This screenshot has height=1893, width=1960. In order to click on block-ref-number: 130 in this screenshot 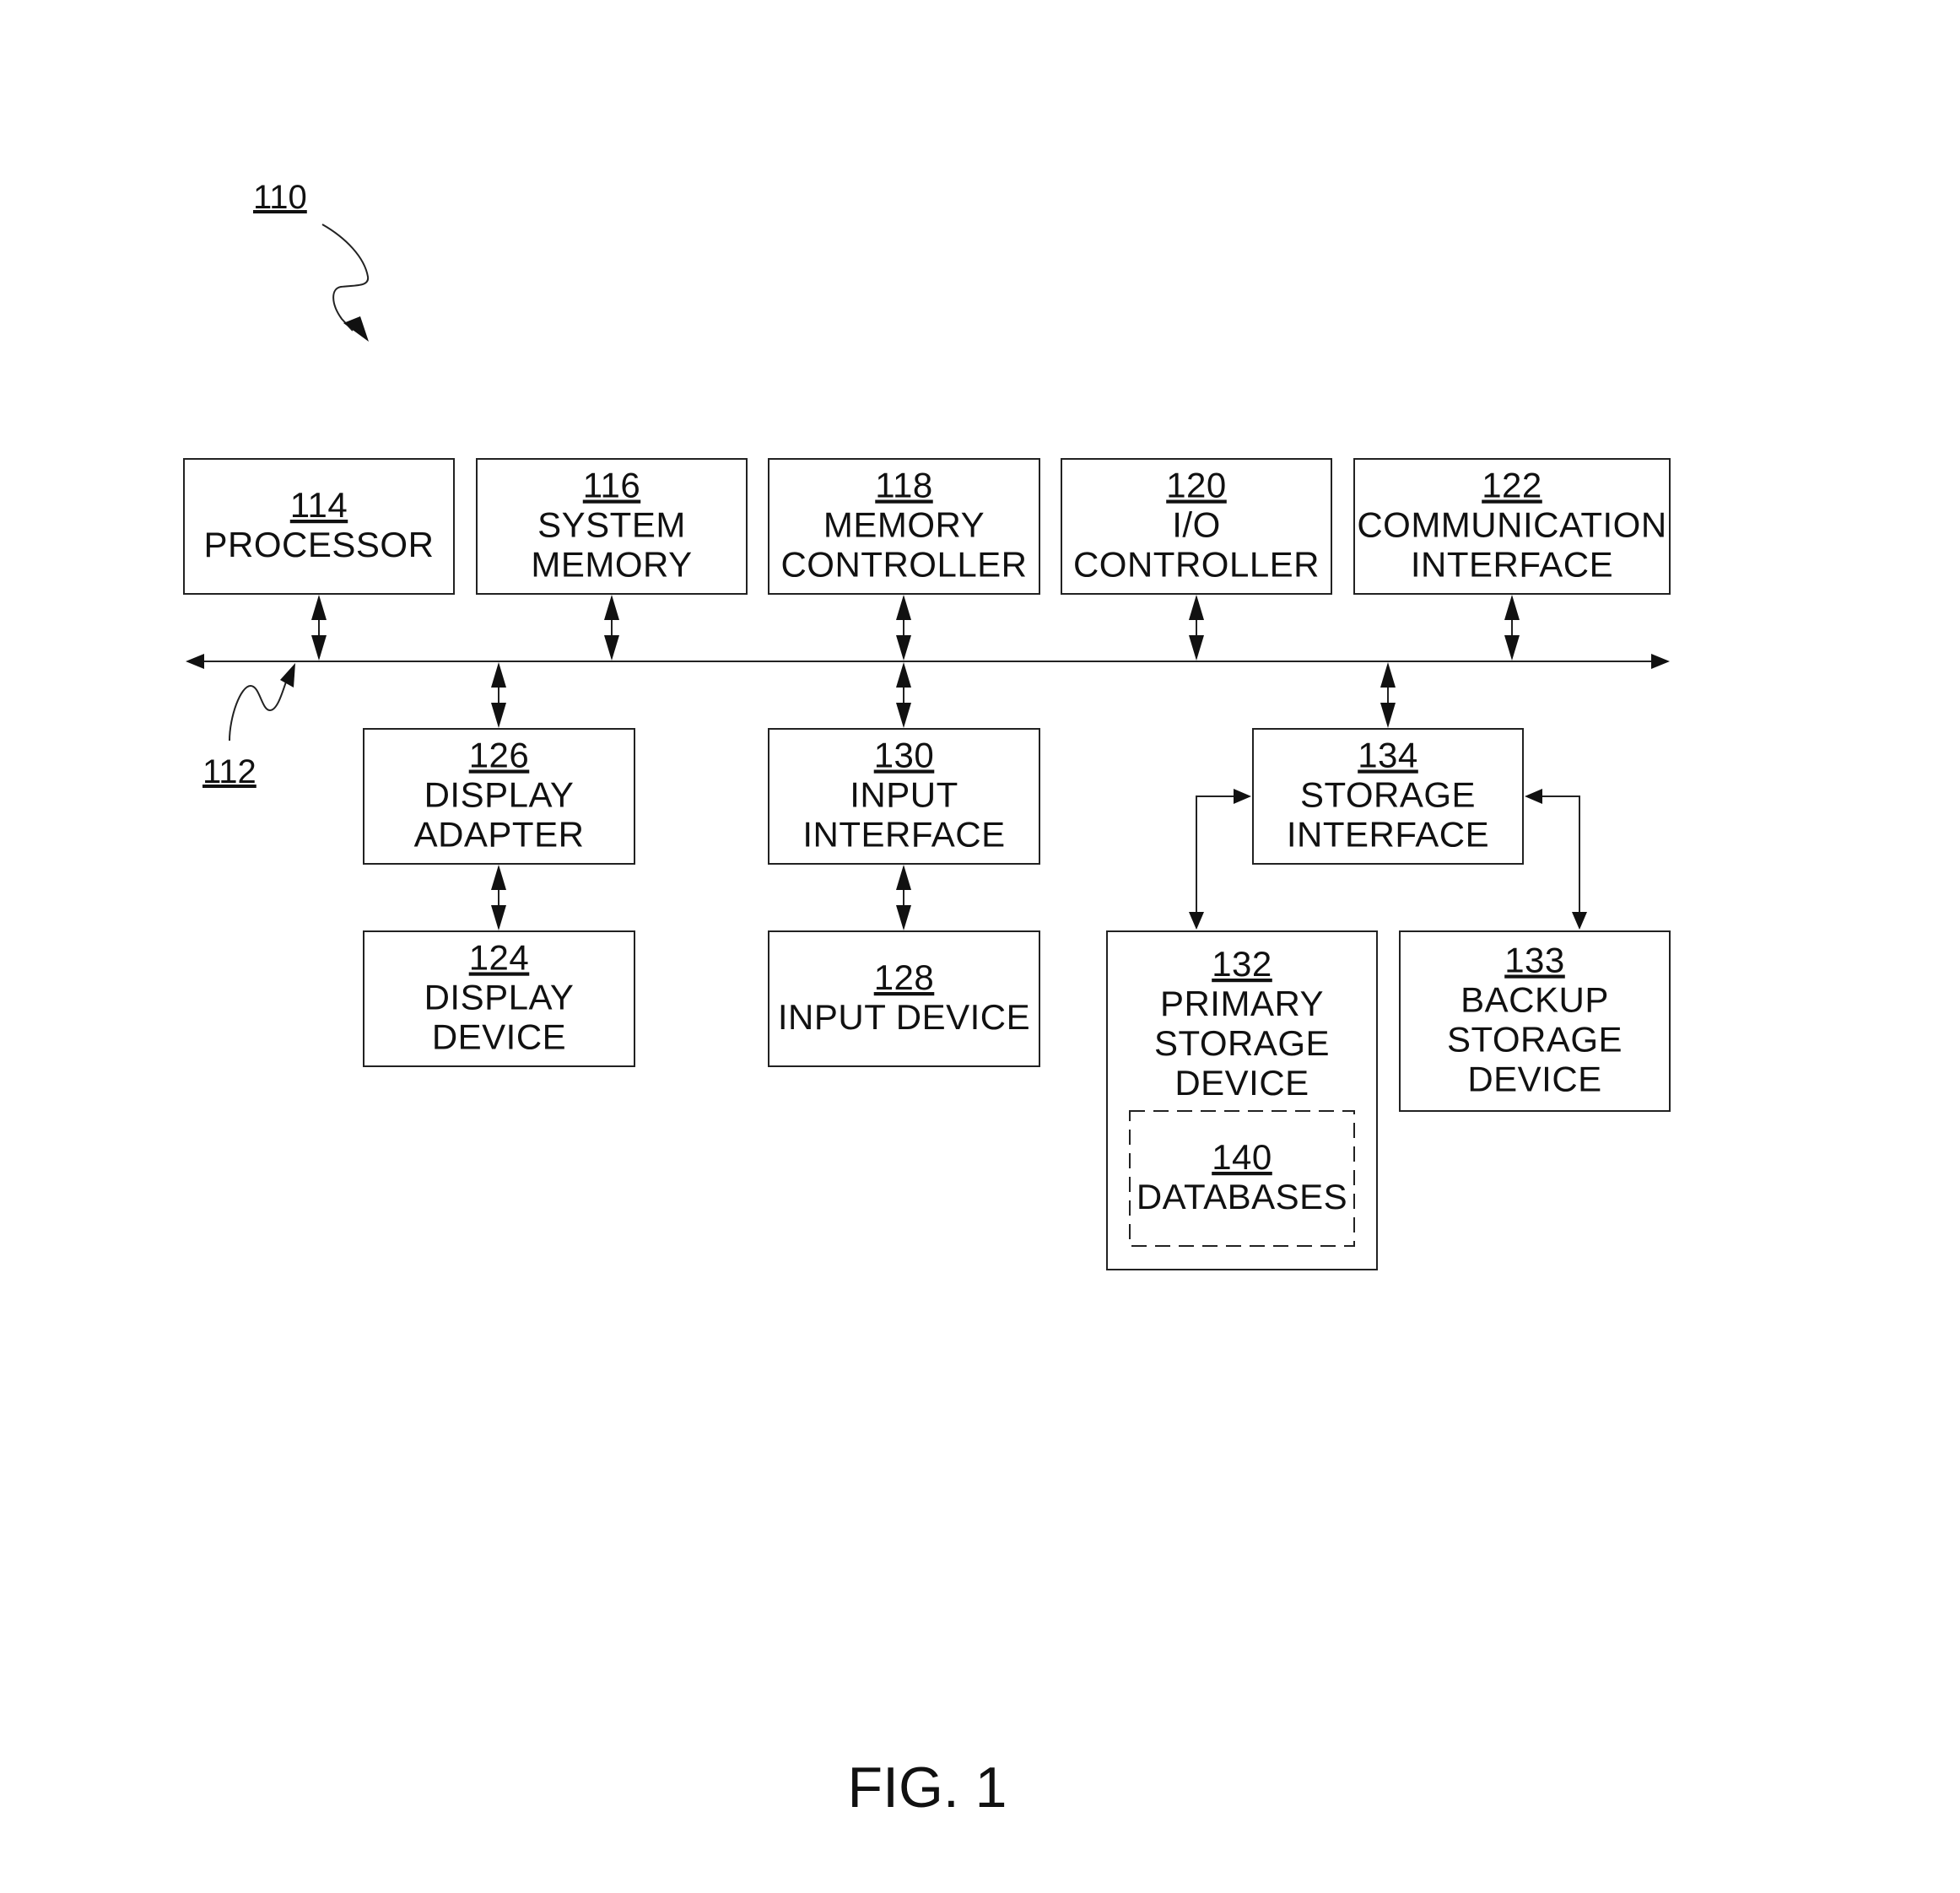, I will do `click(904, 756)`.